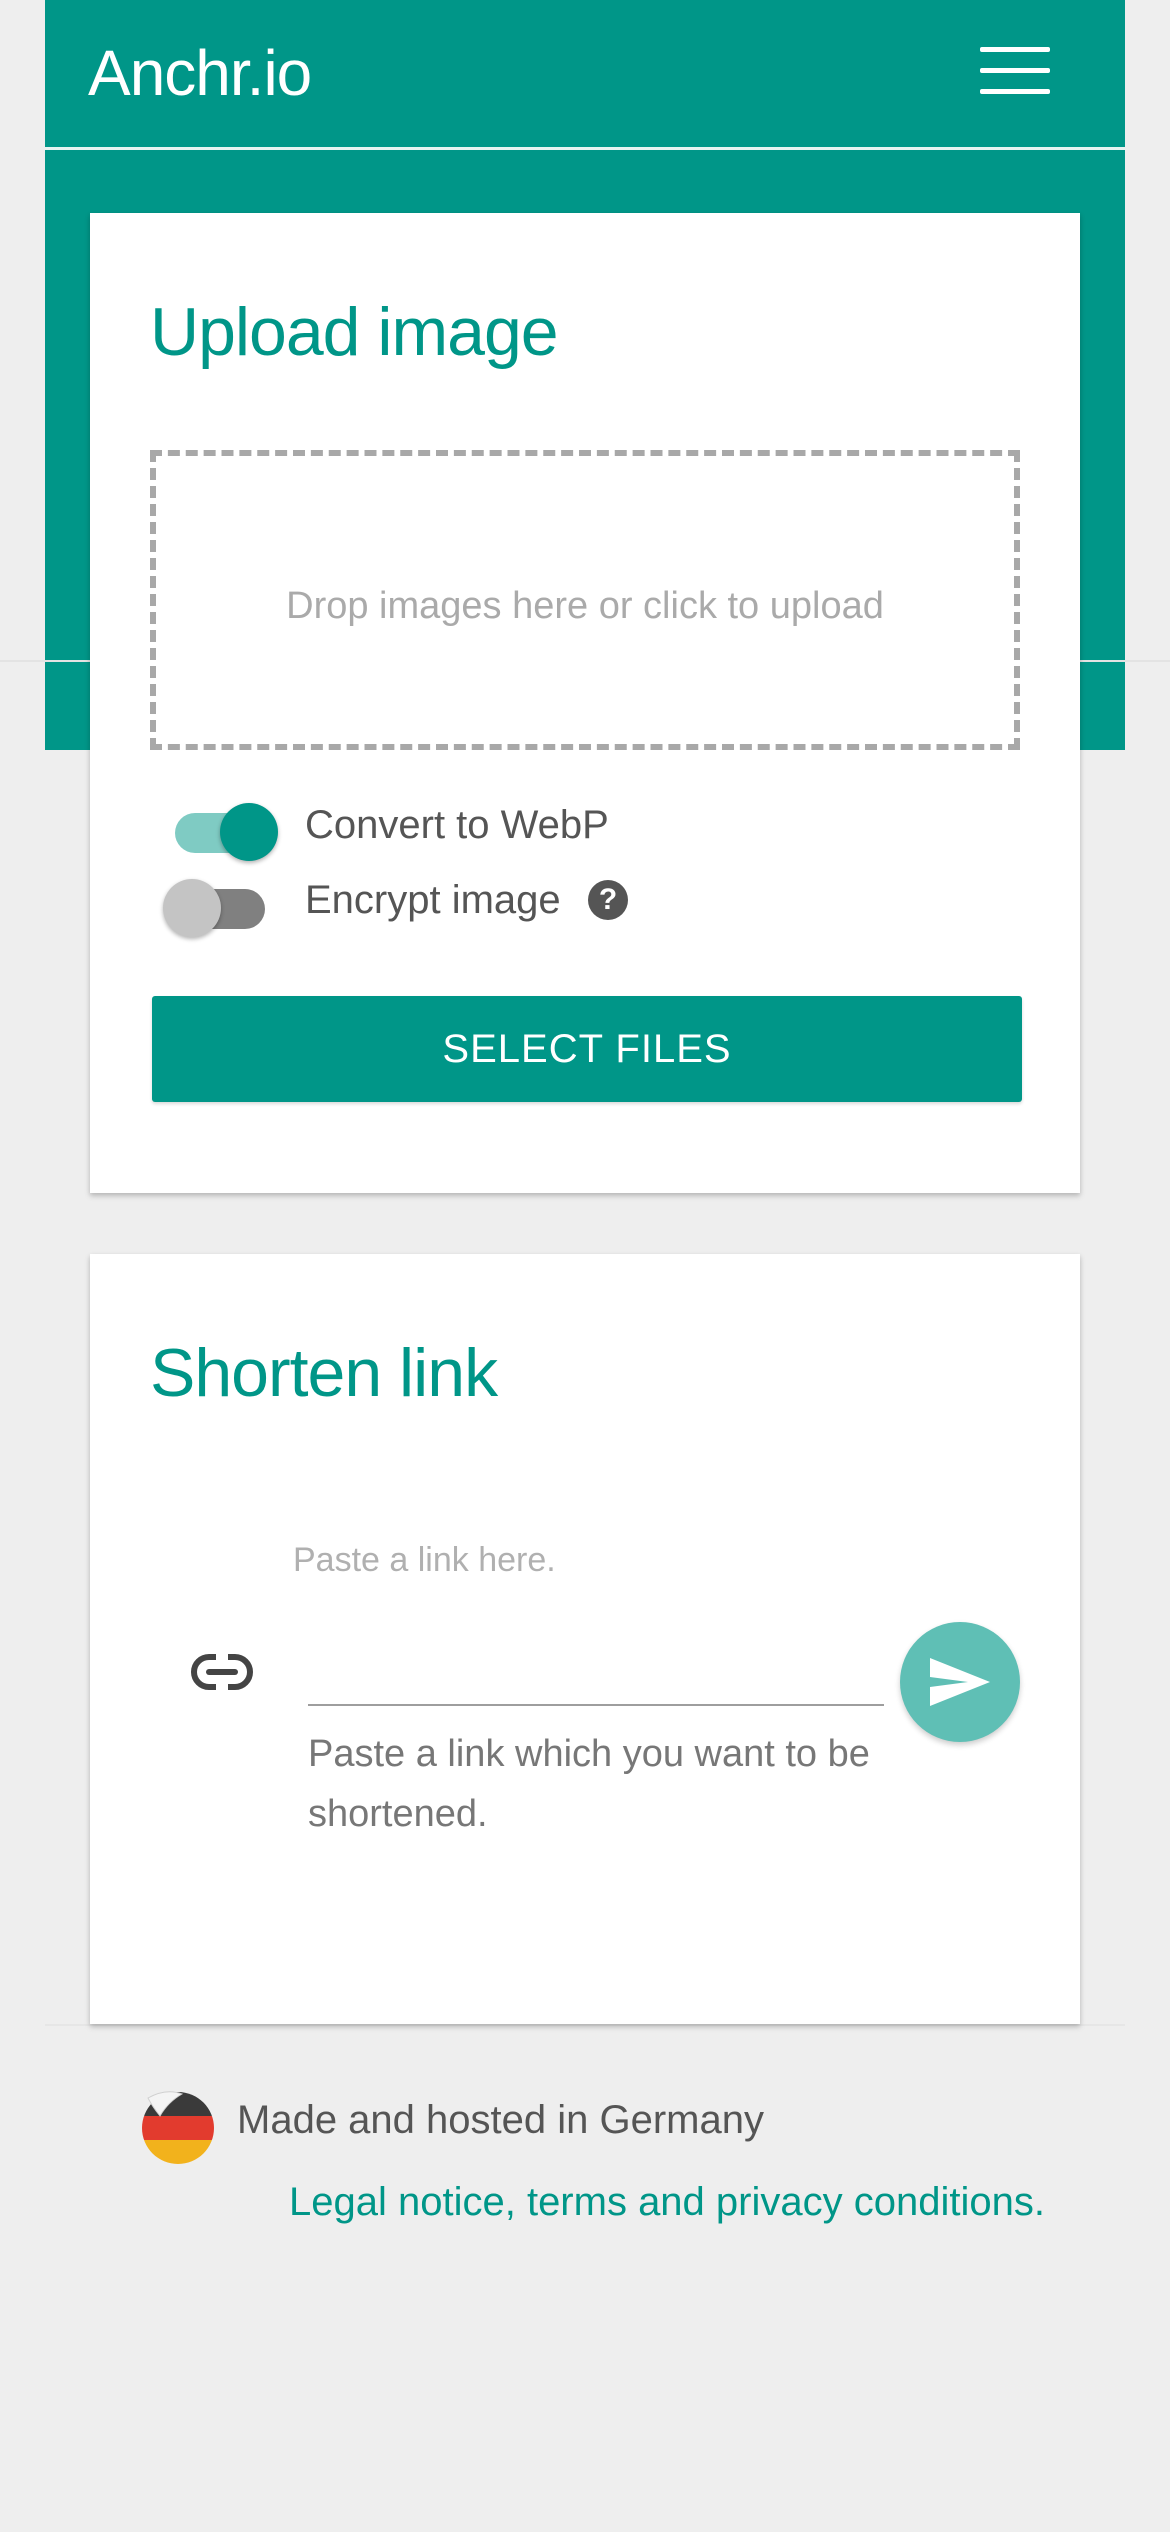 The height and width of the screenshot is (2532, 1170). I want to click on encrypt-image-toggle, so click(214, 908).